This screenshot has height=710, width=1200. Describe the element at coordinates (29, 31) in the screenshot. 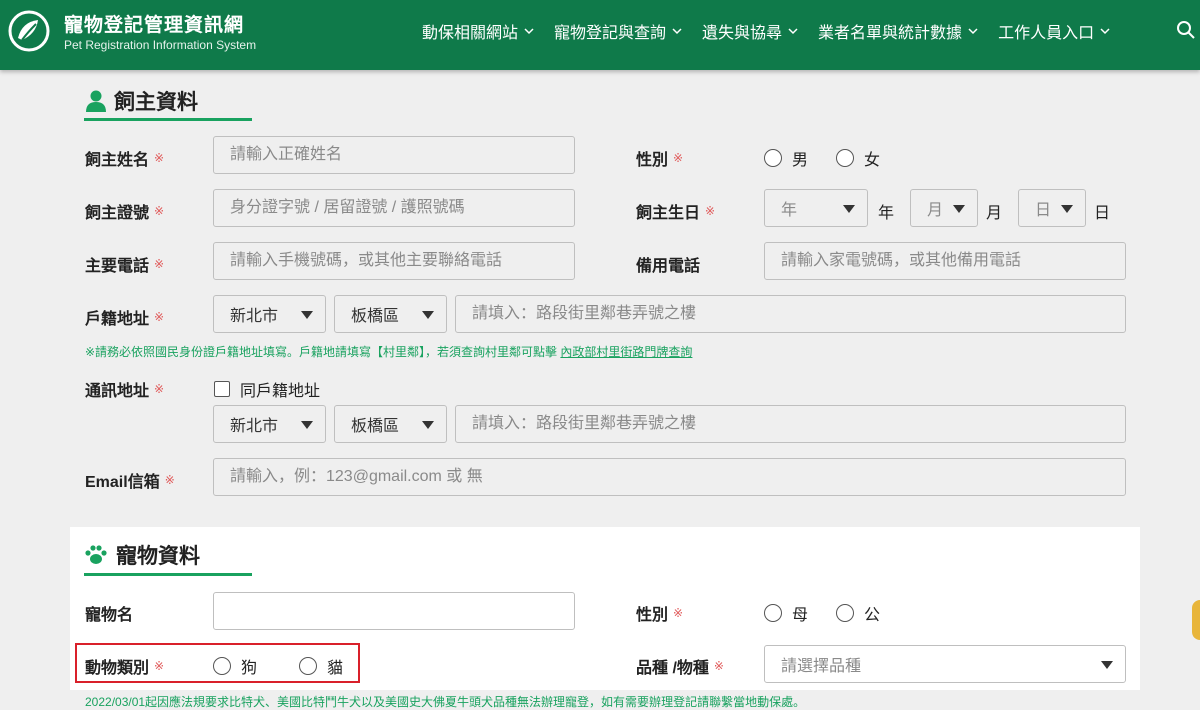

I see `paw-leaf-logo-icon` at that location.